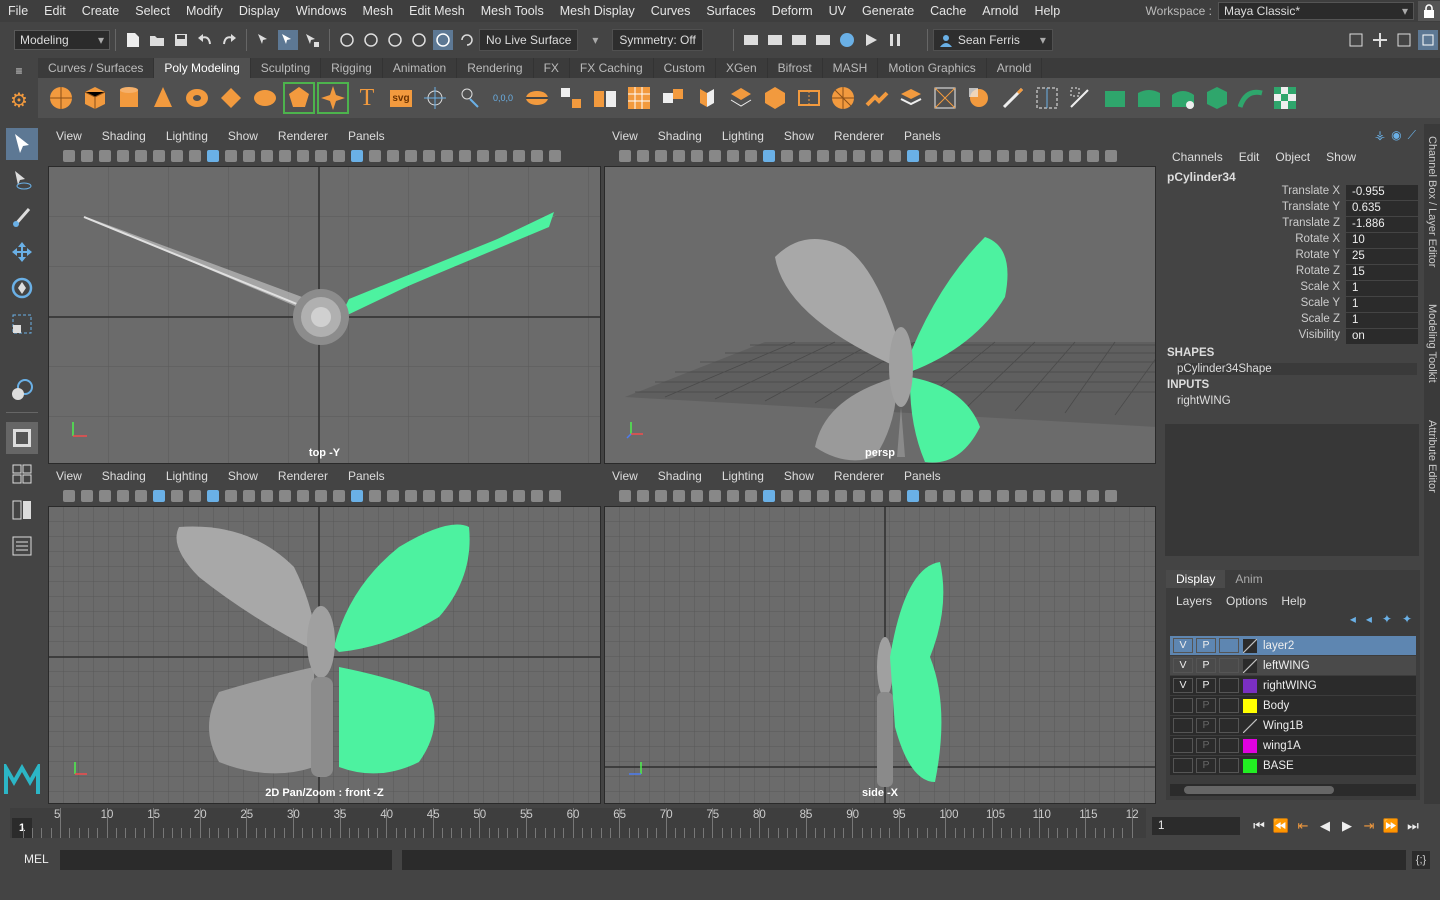  I want to click on scrollbar-thumb, so click(1259, 790).